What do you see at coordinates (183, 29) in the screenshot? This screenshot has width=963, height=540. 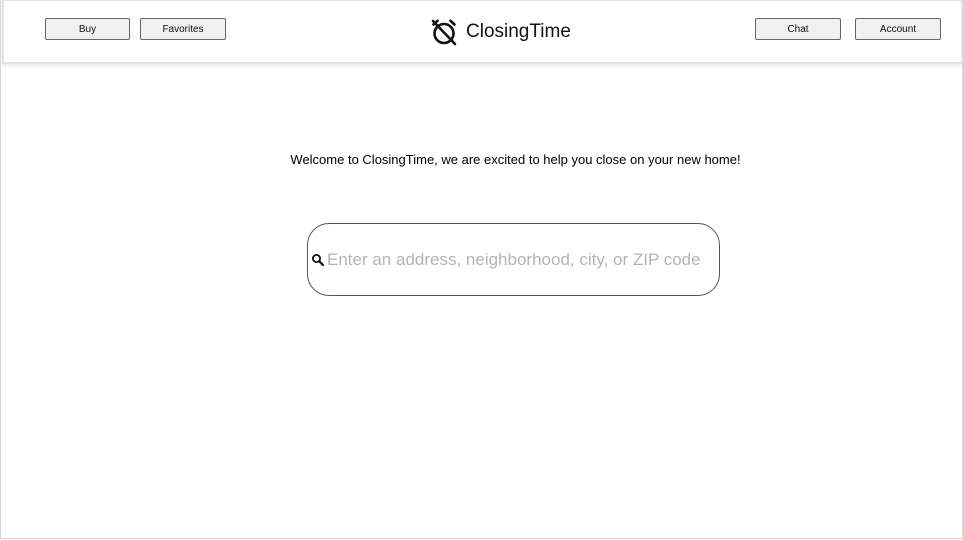 I see `favorites-button: Favorites` at bounding box center [183, 29].